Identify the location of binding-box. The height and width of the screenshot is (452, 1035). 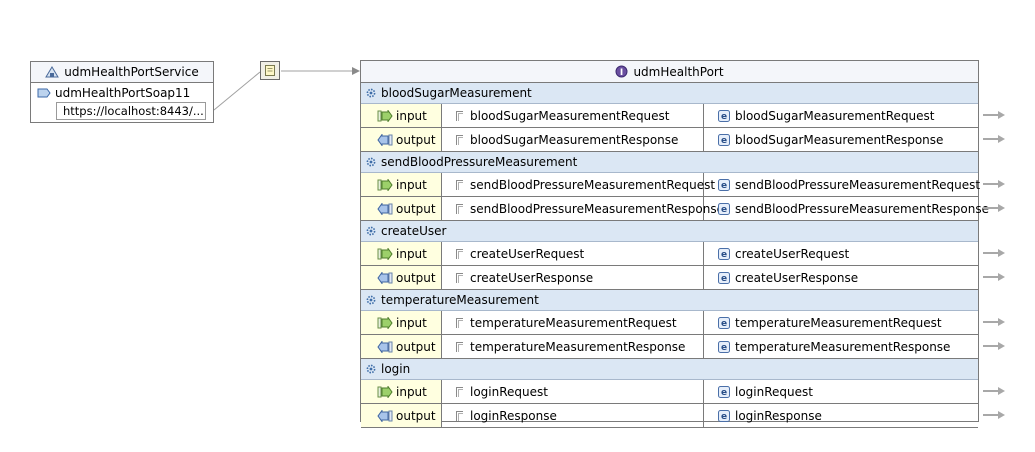
(270, 70).